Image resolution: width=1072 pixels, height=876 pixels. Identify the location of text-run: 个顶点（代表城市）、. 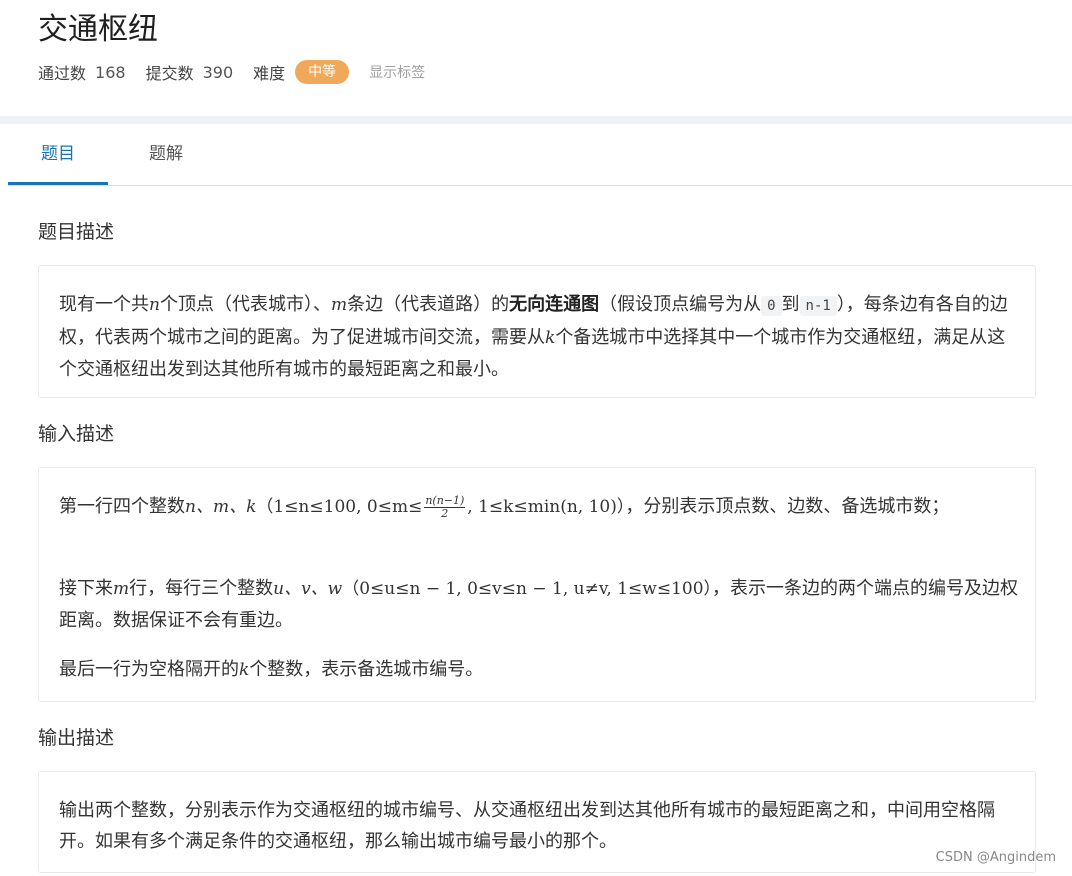
(245, 304).